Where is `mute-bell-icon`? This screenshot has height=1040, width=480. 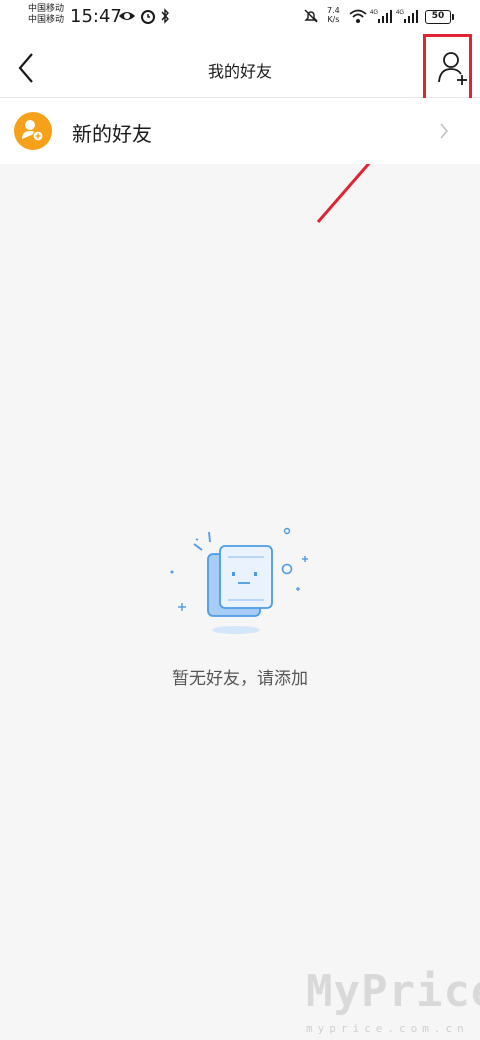 mute-bell-icon is located at coordinates (311, 16).